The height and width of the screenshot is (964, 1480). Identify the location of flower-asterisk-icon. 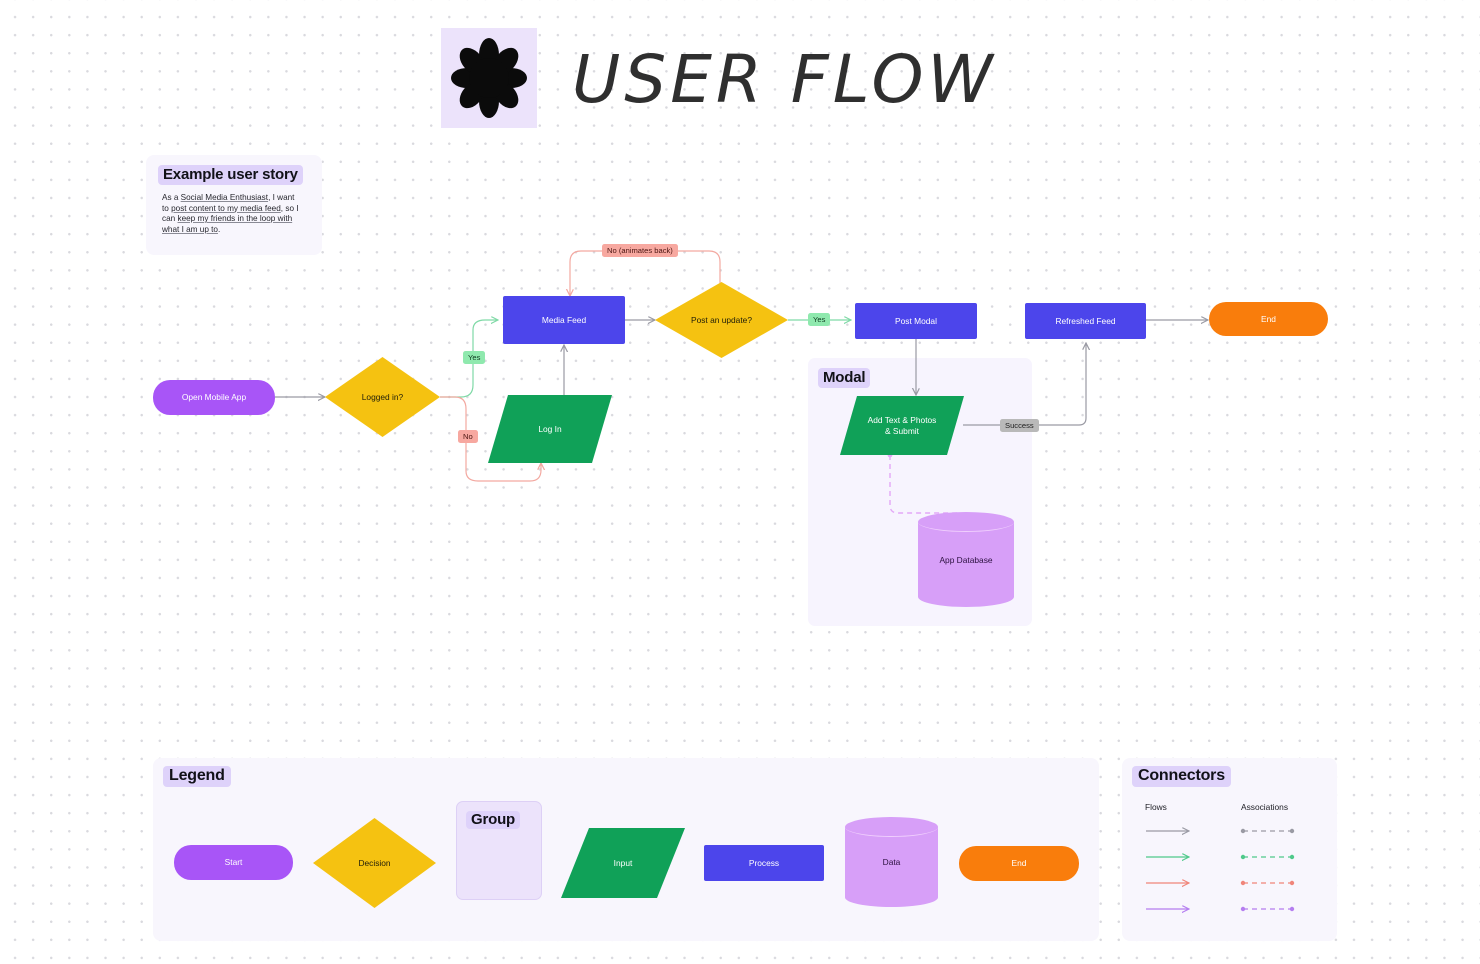
(489, 78).